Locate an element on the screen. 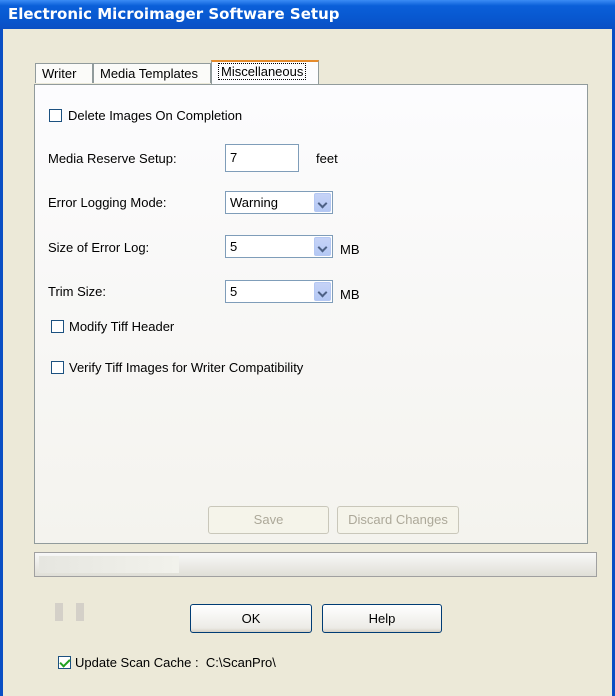 The image size is (615, 696). discard-changes-button: Discard Changes is located at coordinates (398, 520).